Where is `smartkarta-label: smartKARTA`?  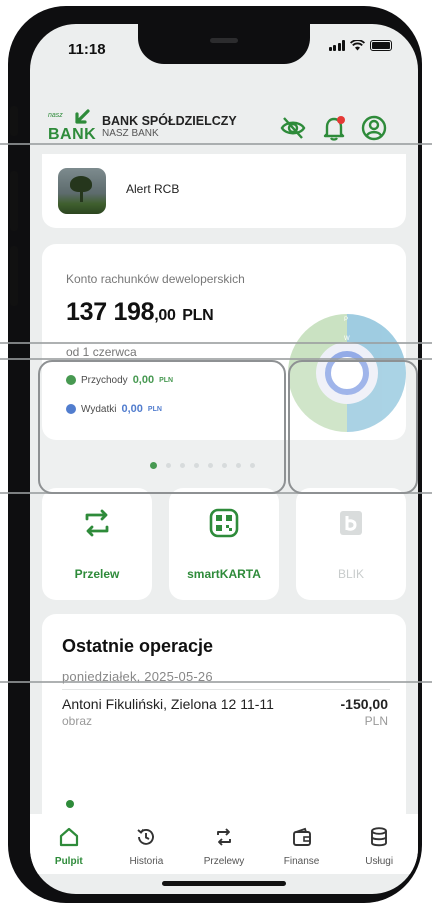
smartkarta-label: smartKARTA is located at coordinates (224, 574).